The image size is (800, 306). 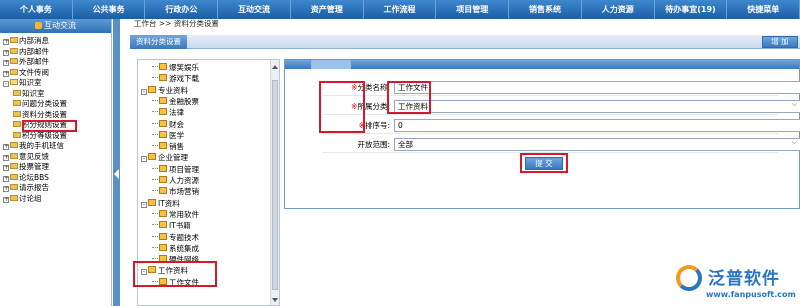 What do you see at coordinates (473, 9) in the screenshot?
I see `nav-item: 项目管理` at bounding box center [473, 9].